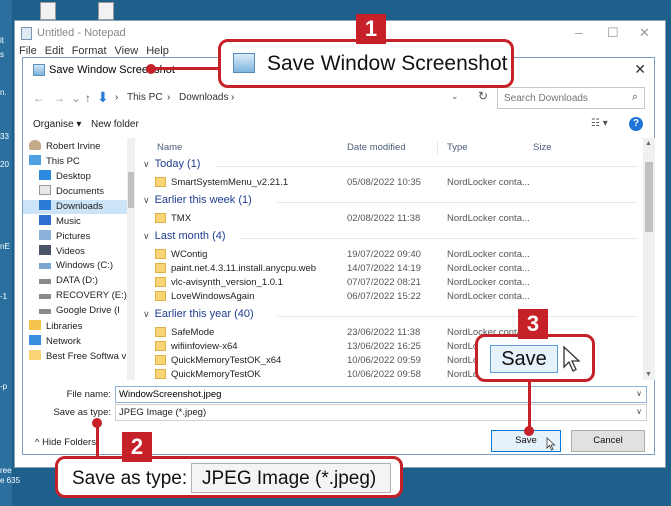 This screenshot has height=506, width=671. What do you see at coordinates (376, 147) in the screenshot?
I see `column-header-date: Date modified` at bounding box center [376, 147].